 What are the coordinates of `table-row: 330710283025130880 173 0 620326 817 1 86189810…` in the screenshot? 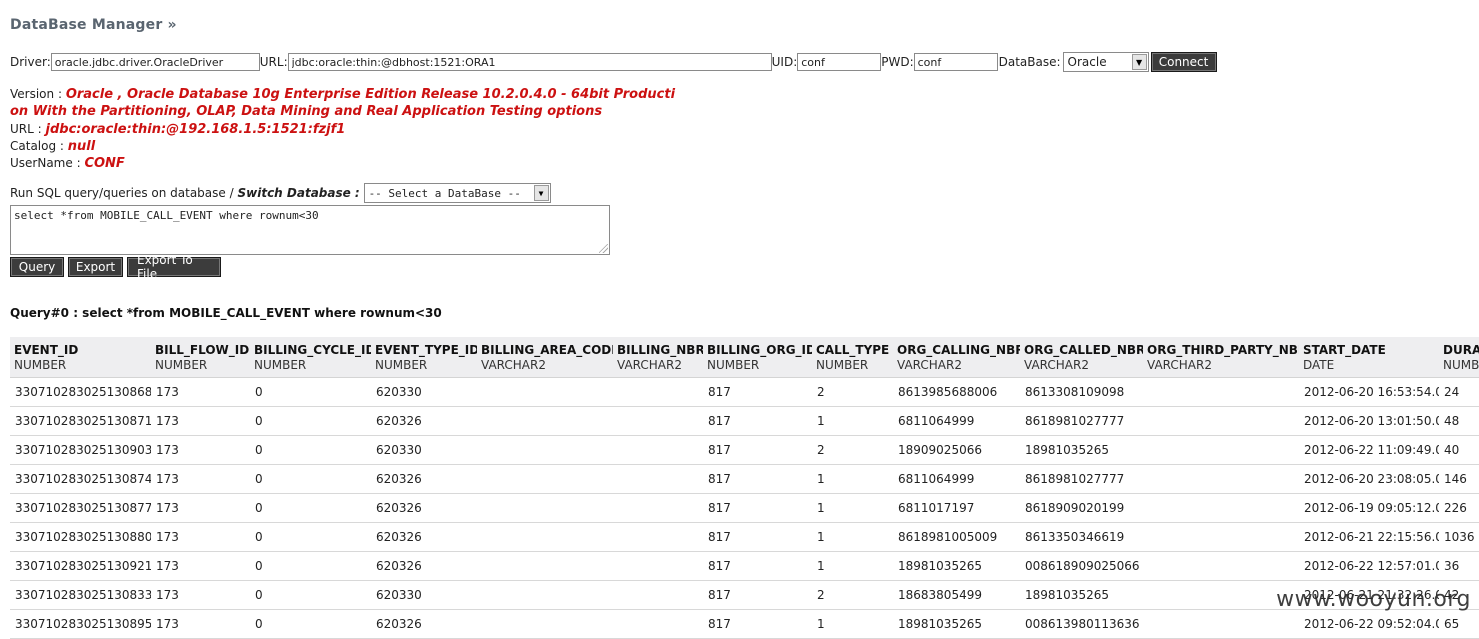 It's located at (744, 537).